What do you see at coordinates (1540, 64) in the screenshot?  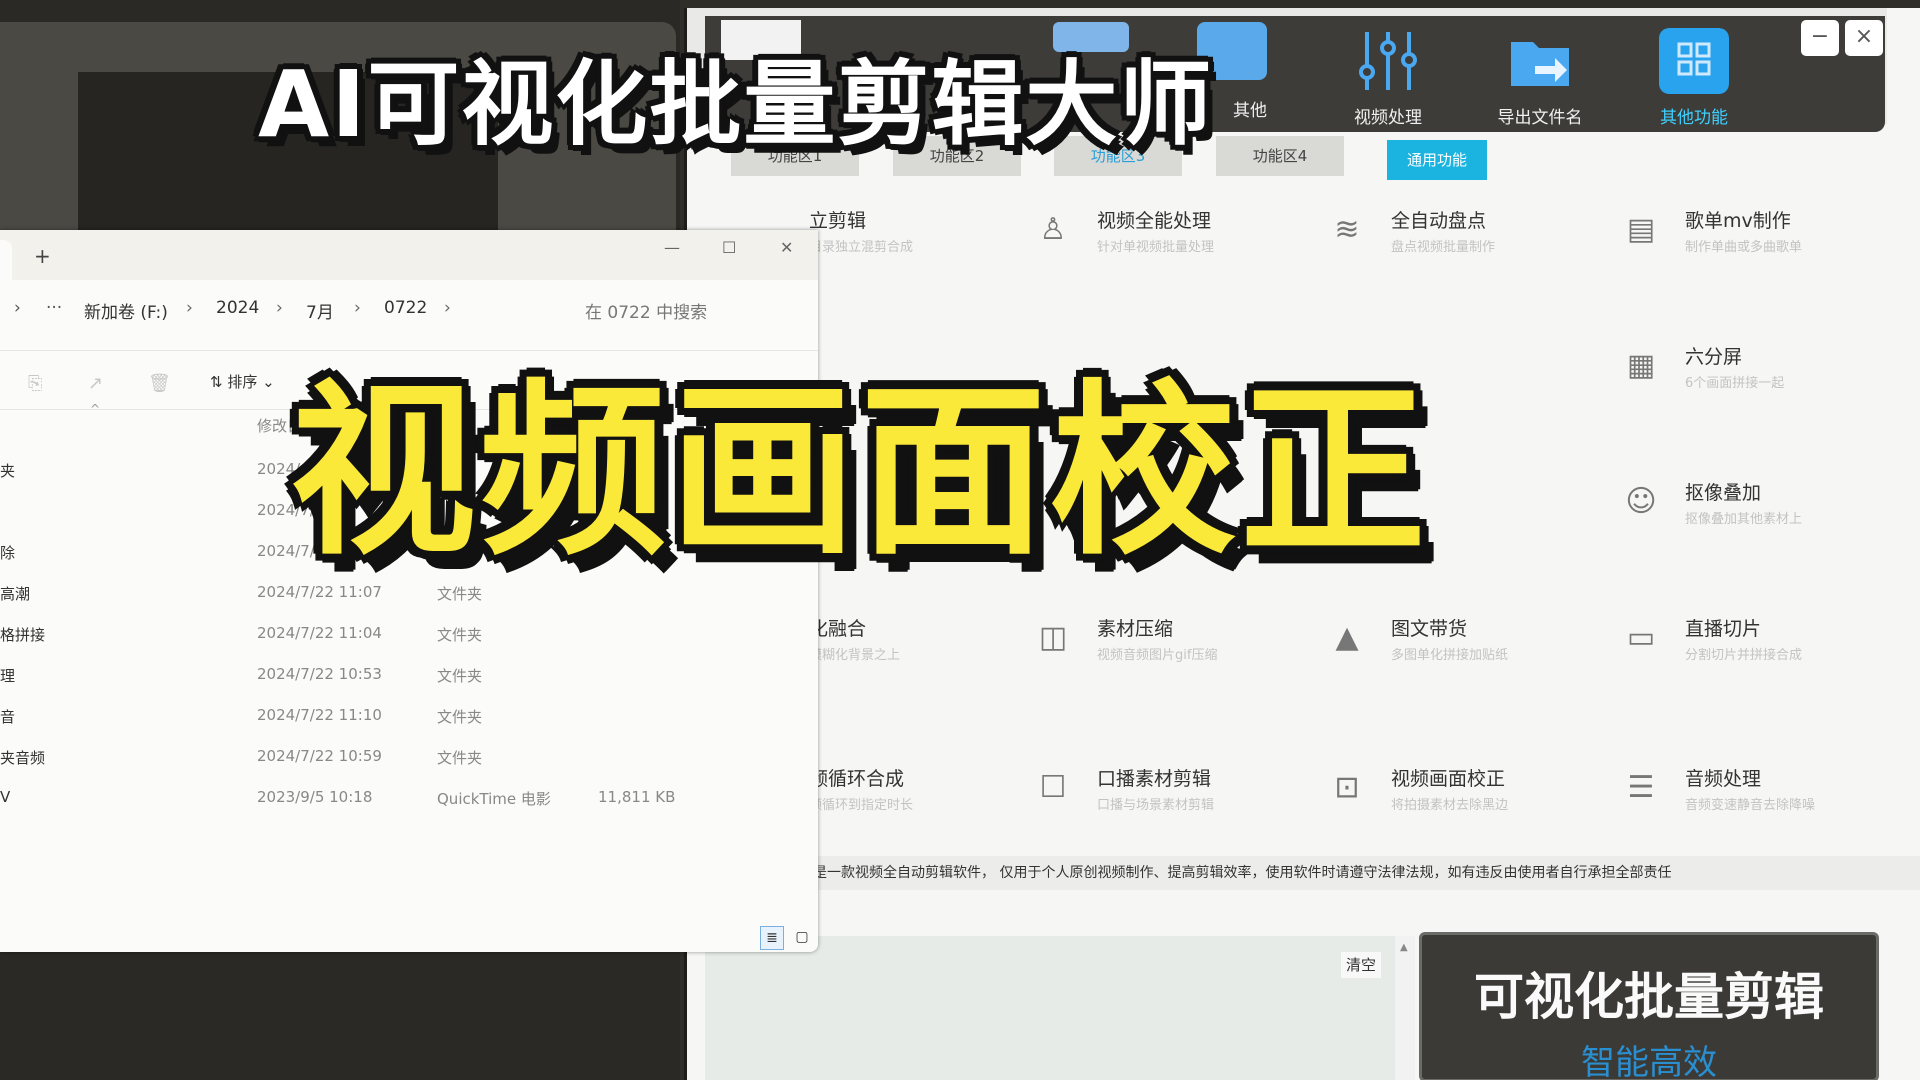 I see `export-icon` at bounding box center [1540, 64].